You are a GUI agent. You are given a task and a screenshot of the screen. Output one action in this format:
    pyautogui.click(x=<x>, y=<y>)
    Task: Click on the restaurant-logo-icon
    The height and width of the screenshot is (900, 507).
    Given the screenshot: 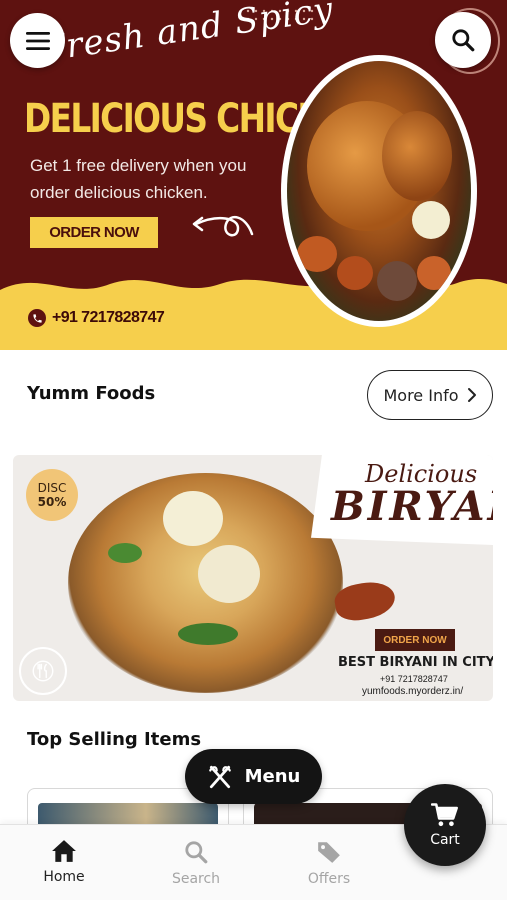 What is the action you would take?
    pyautogui.click(x=43, y=671)
    